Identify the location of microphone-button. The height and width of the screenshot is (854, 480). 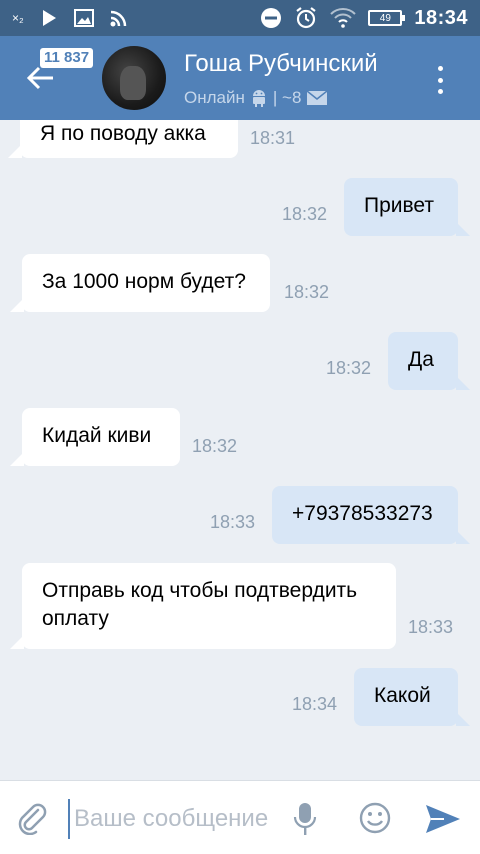
(305, 819).